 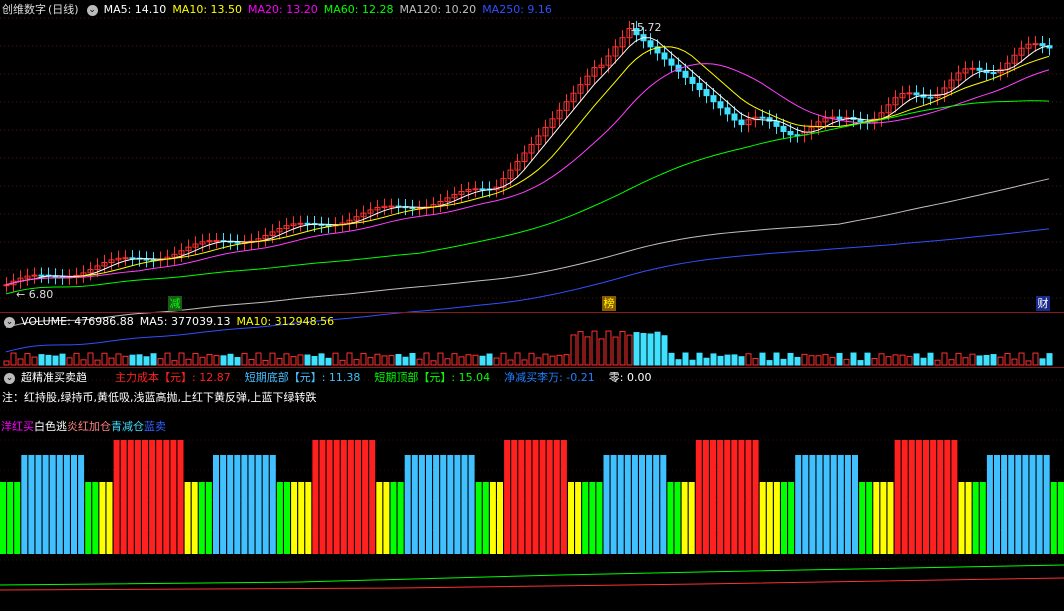 What do you see at coordinates (1043, 303) in the screenshot?
I see `event-marker: 财` at bounding box center [1043, 303].